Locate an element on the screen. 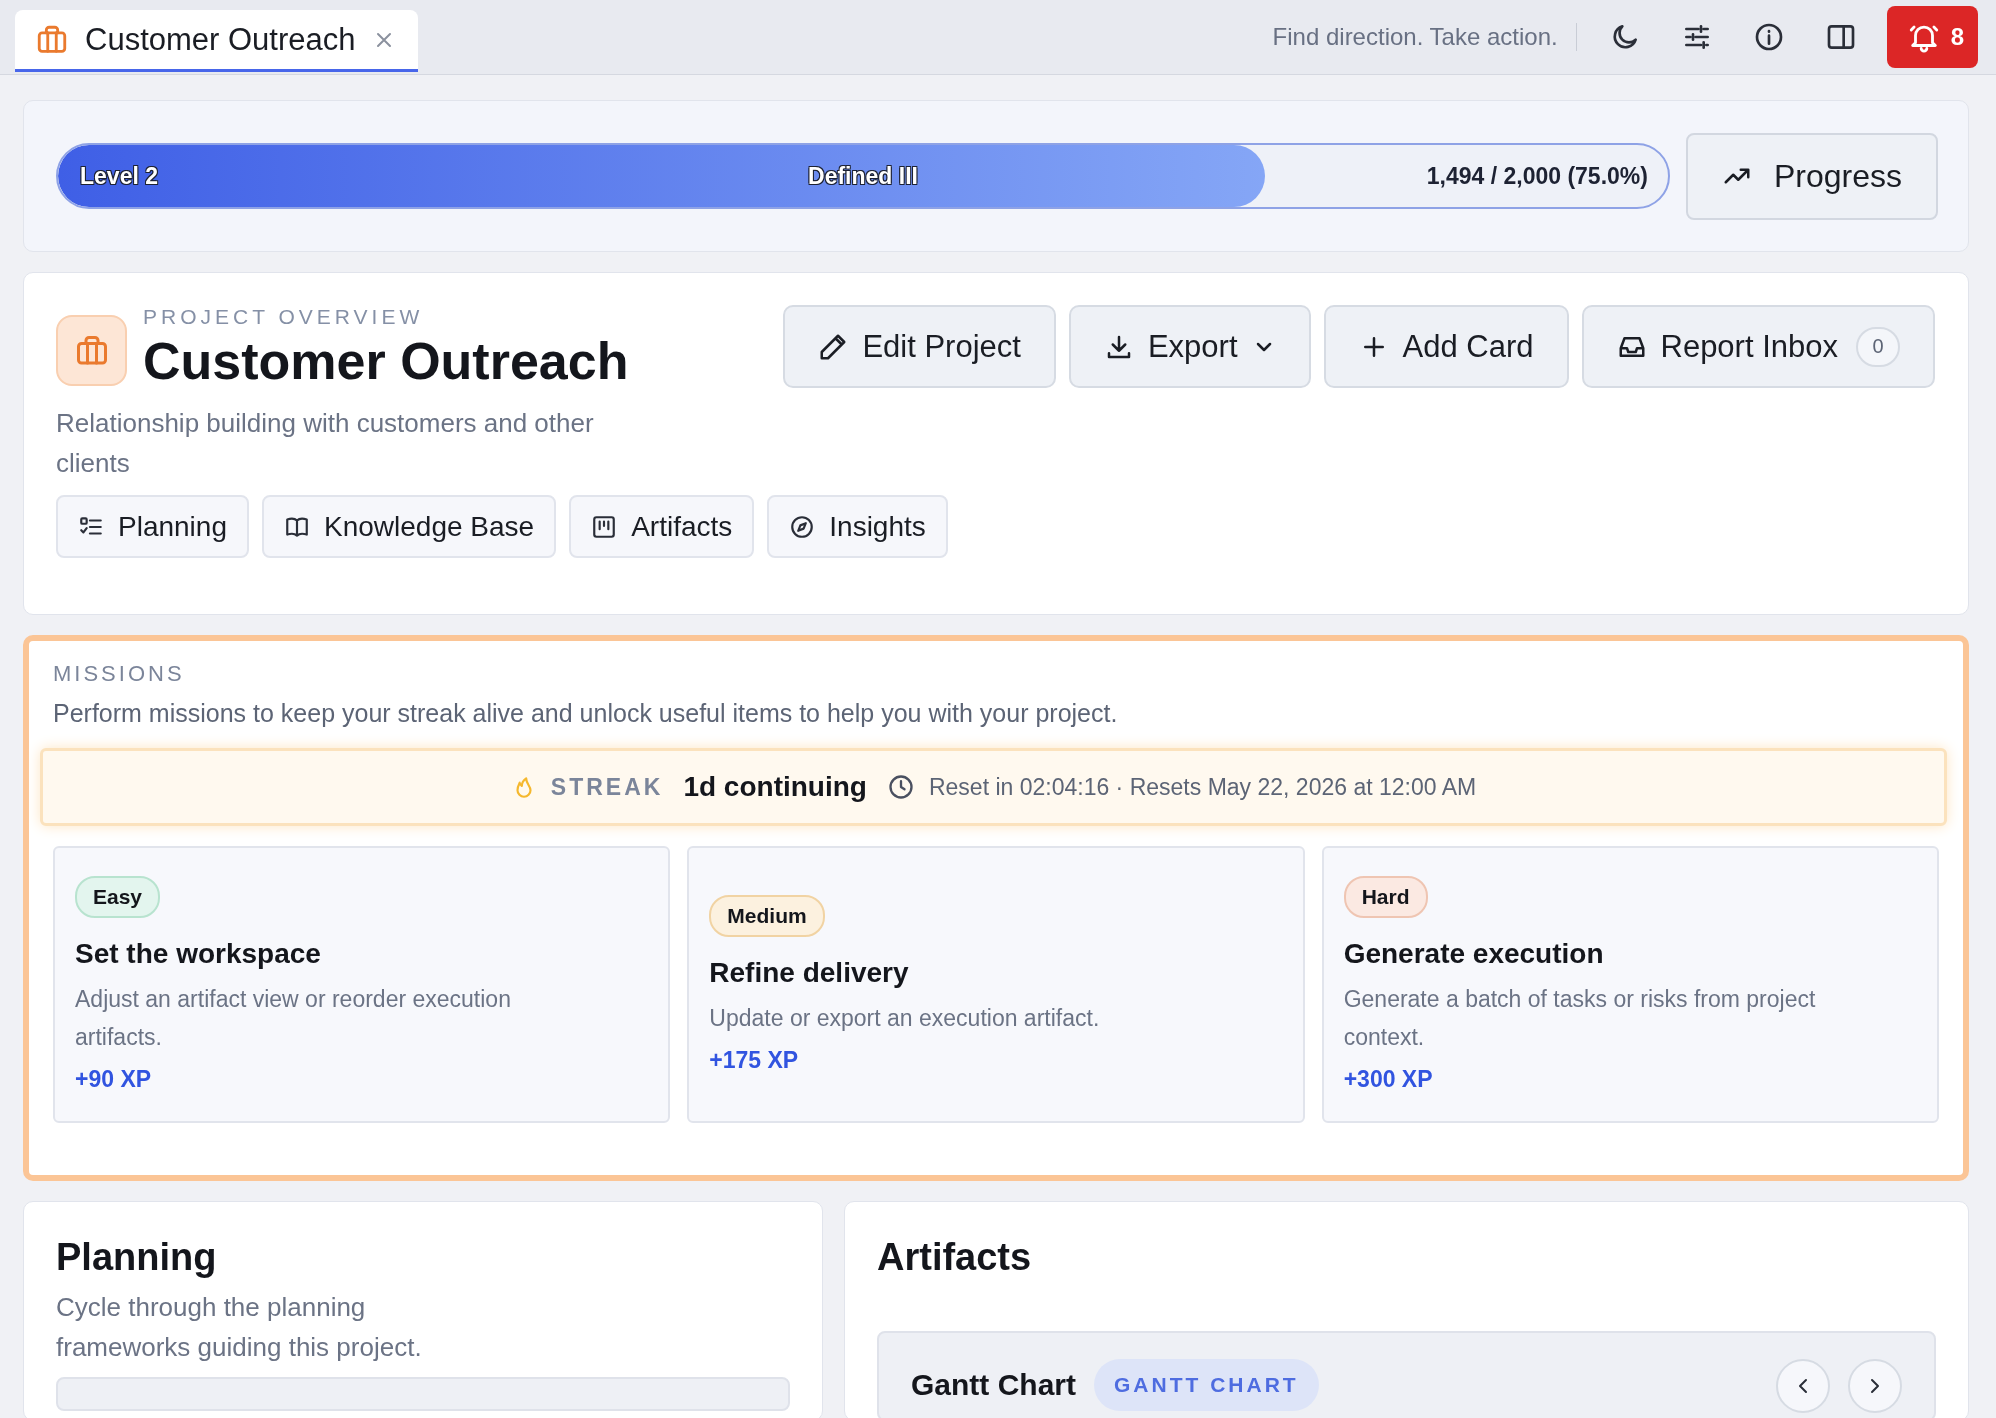 This screenshot has width=1996, height=1418. panel-title: Artifacts is located at coordinates (955, 1257).